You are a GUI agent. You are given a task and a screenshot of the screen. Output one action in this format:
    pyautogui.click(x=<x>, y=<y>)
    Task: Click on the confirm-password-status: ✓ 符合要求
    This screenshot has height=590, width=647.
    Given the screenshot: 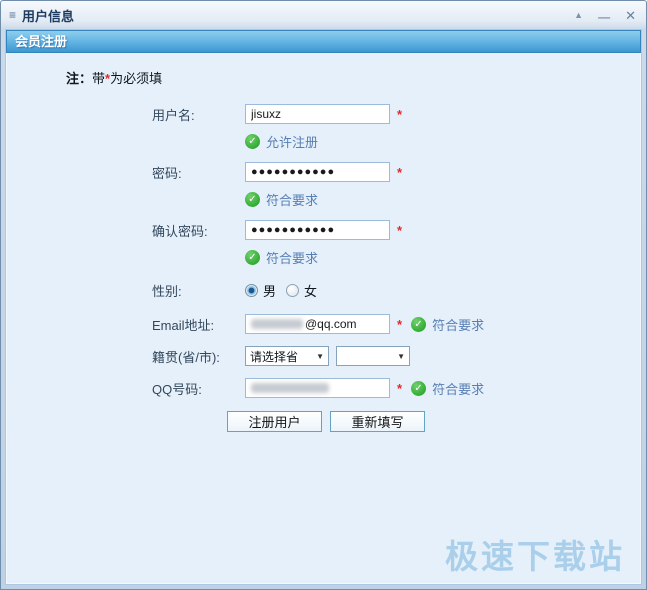 What is the action you would take?
    pyautogui.click(x=443, y=257)
    